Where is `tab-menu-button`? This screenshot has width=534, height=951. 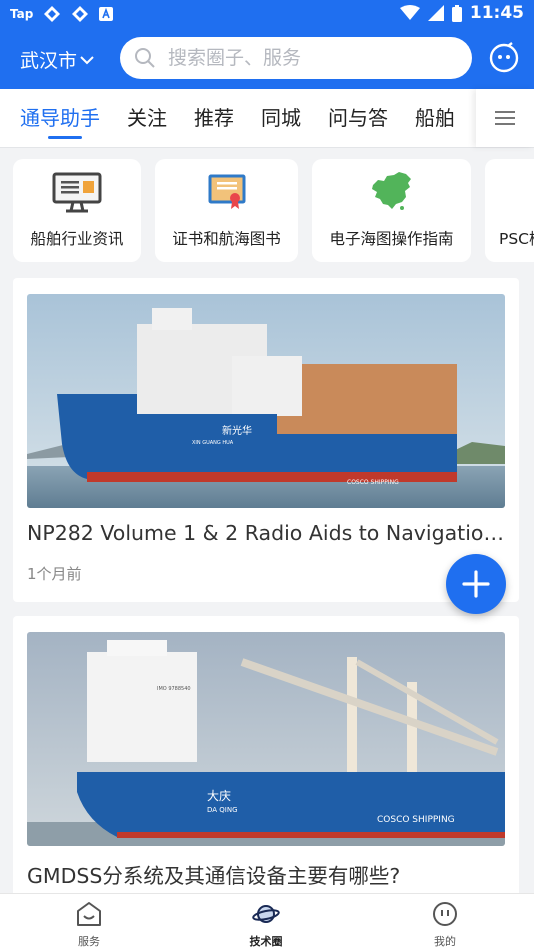
tab-menu-button is located at coordinates (505, 118).